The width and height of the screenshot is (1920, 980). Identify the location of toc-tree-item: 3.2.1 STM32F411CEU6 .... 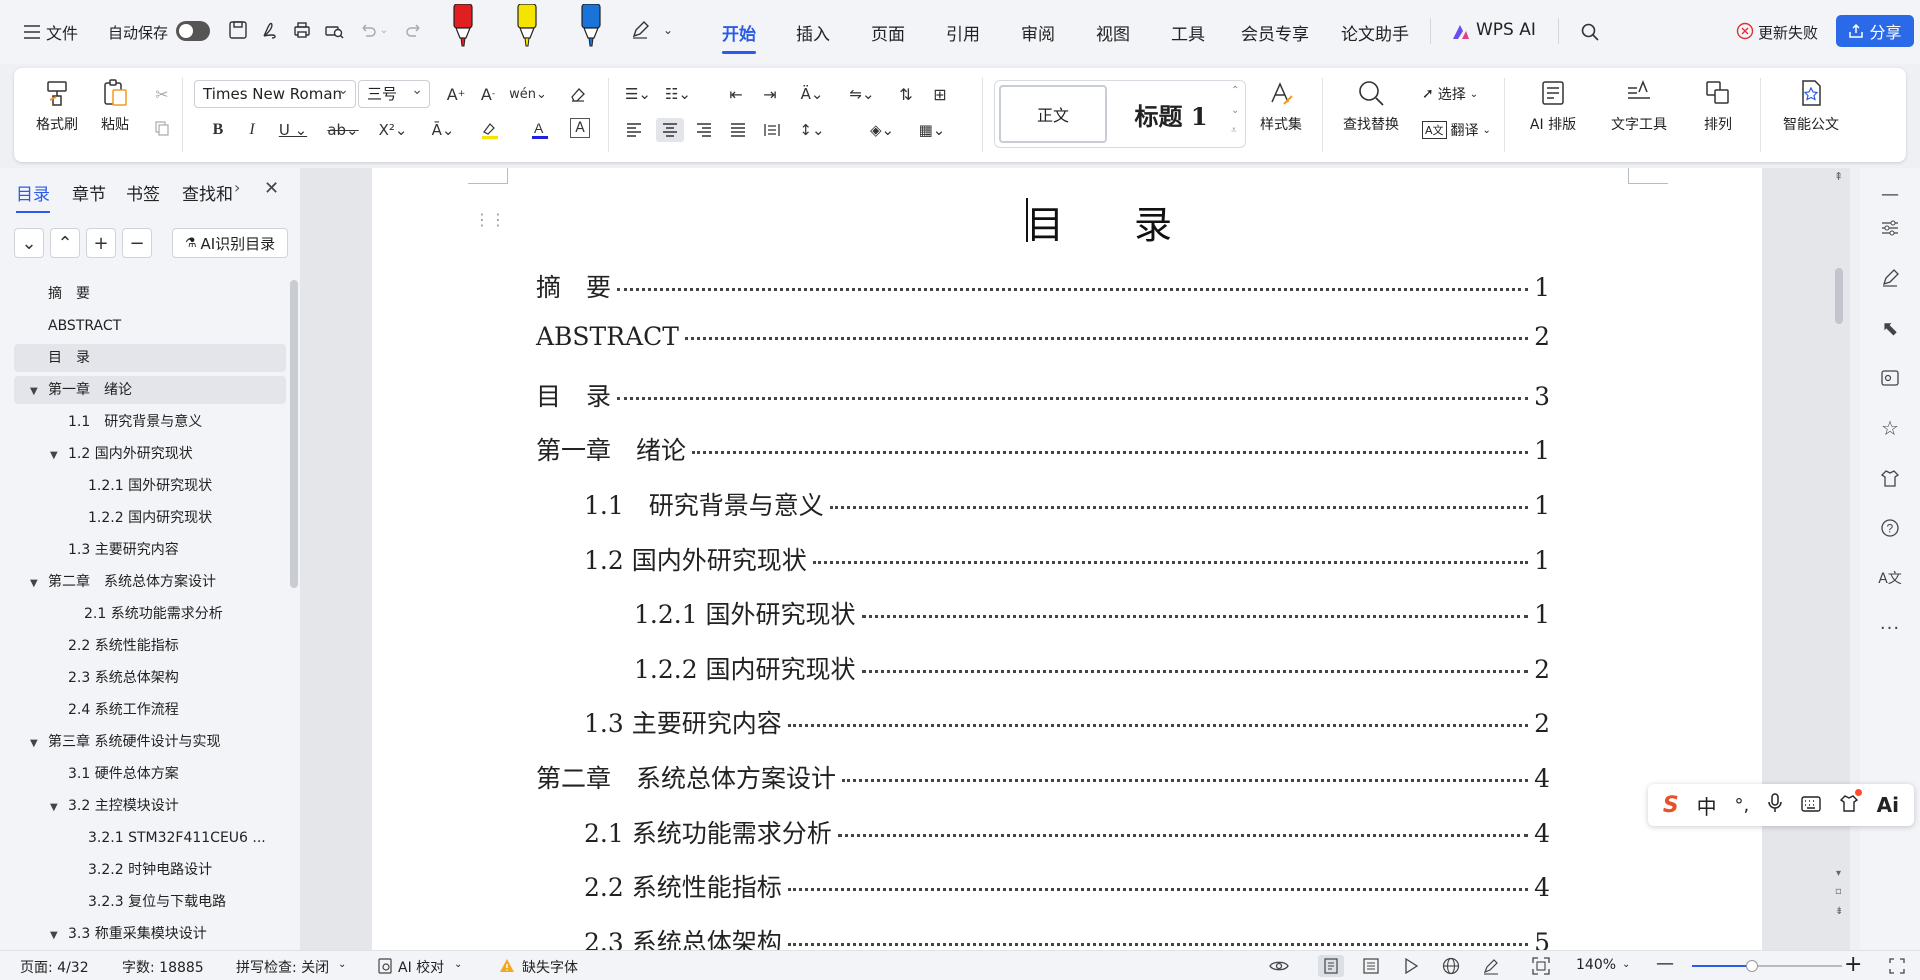
(150, 838).